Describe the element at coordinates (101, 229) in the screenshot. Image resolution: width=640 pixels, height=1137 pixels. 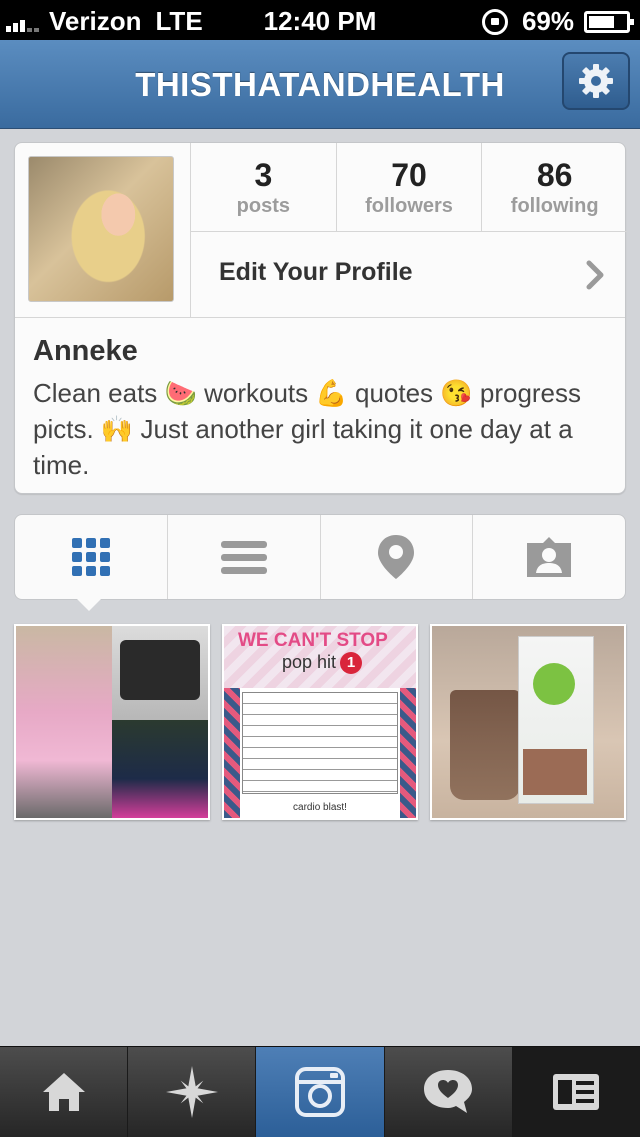
I see `avatar` at that location.